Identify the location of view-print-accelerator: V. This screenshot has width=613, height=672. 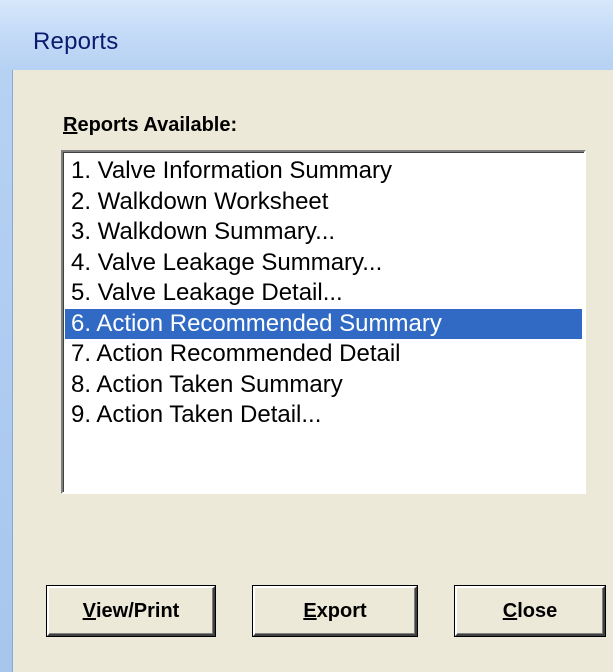
(89, 610).